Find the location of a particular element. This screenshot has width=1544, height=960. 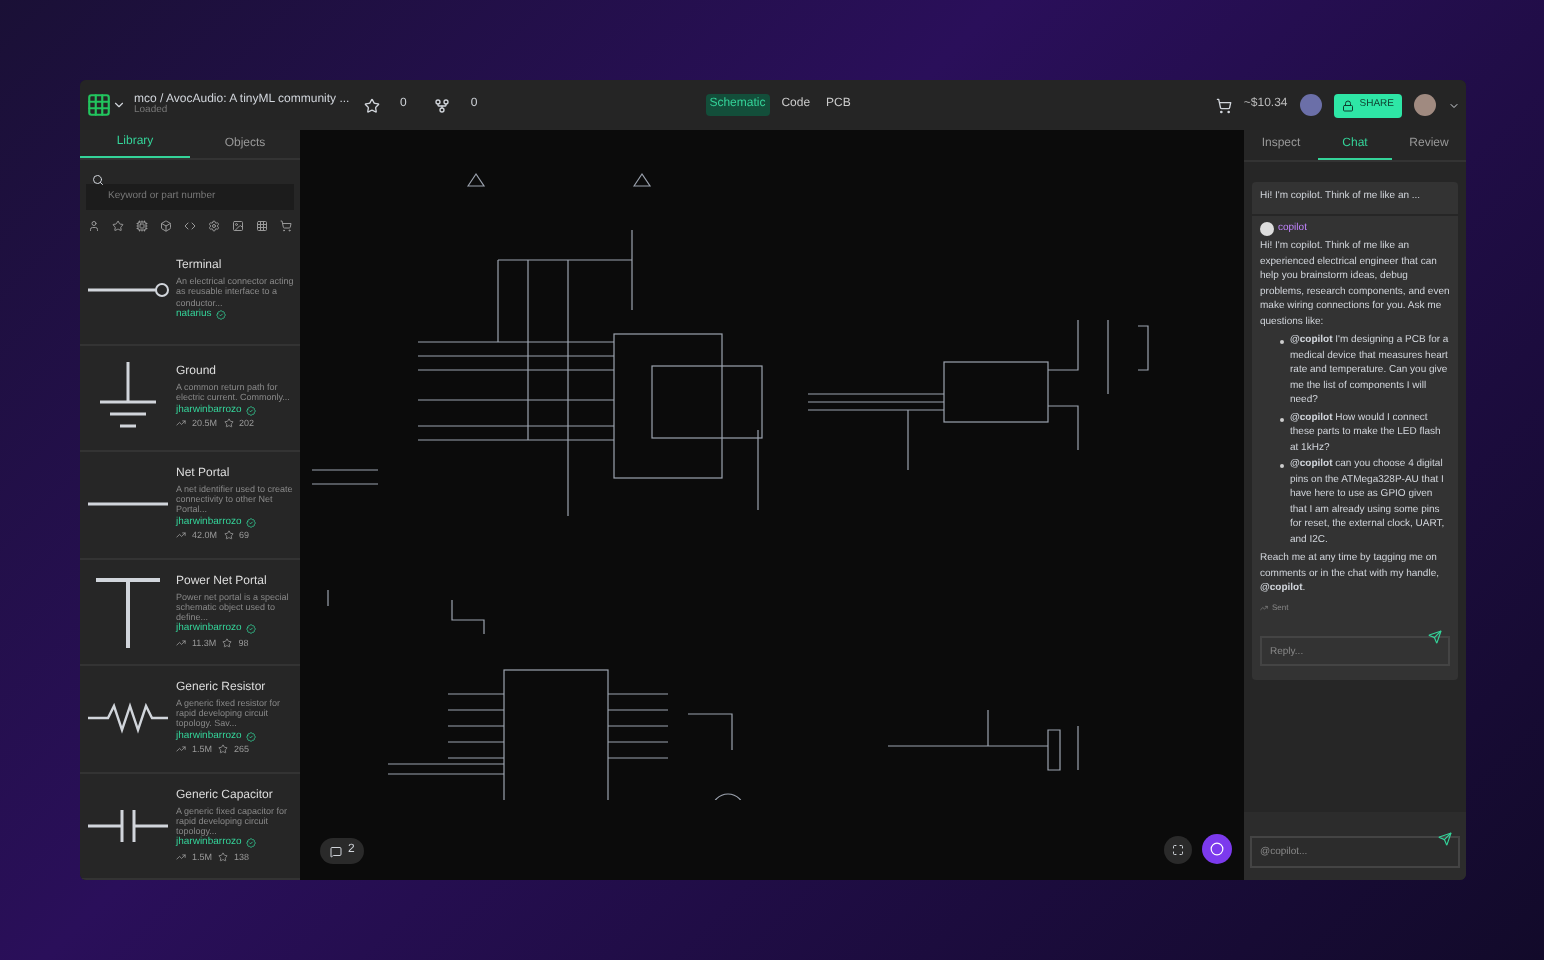

grid-icon is located at coordinates (262, 226).